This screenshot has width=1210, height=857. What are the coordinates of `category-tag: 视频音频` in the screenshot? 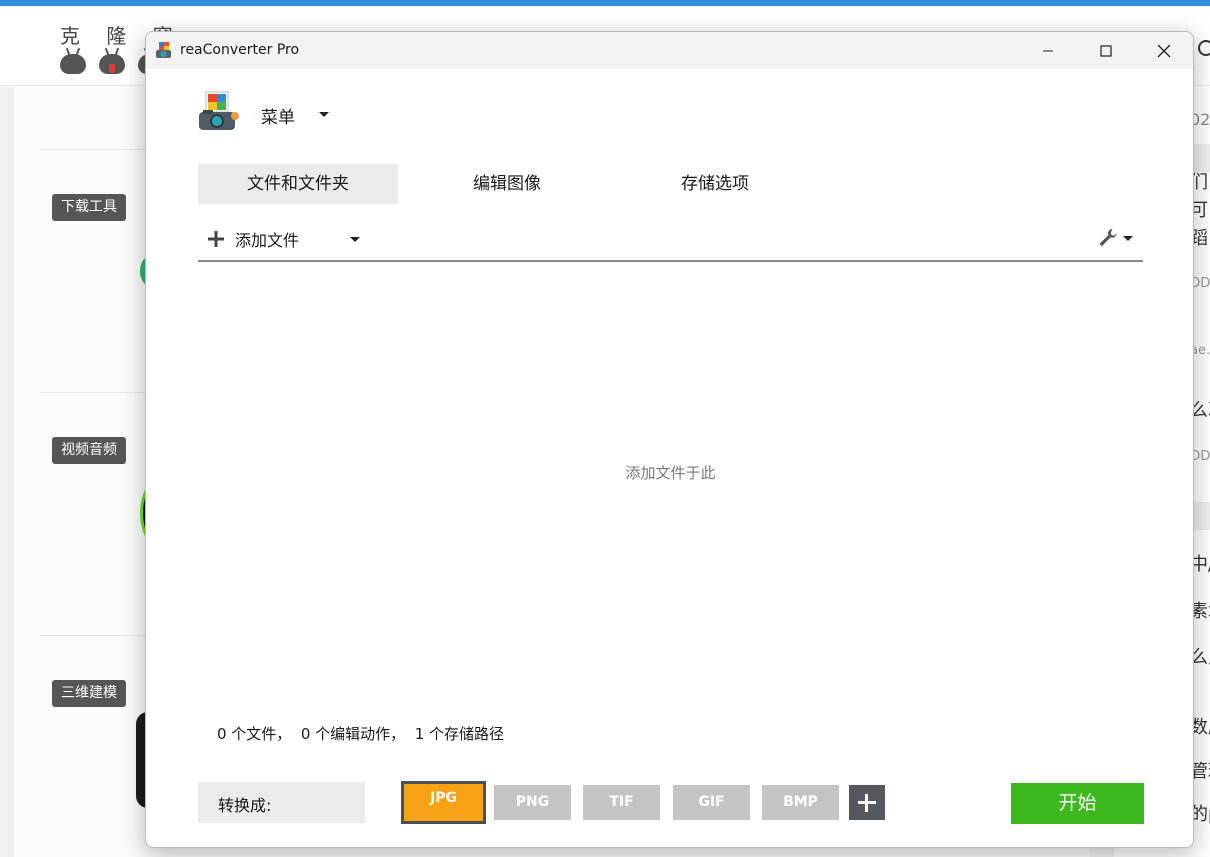 It's located at (89, 450).